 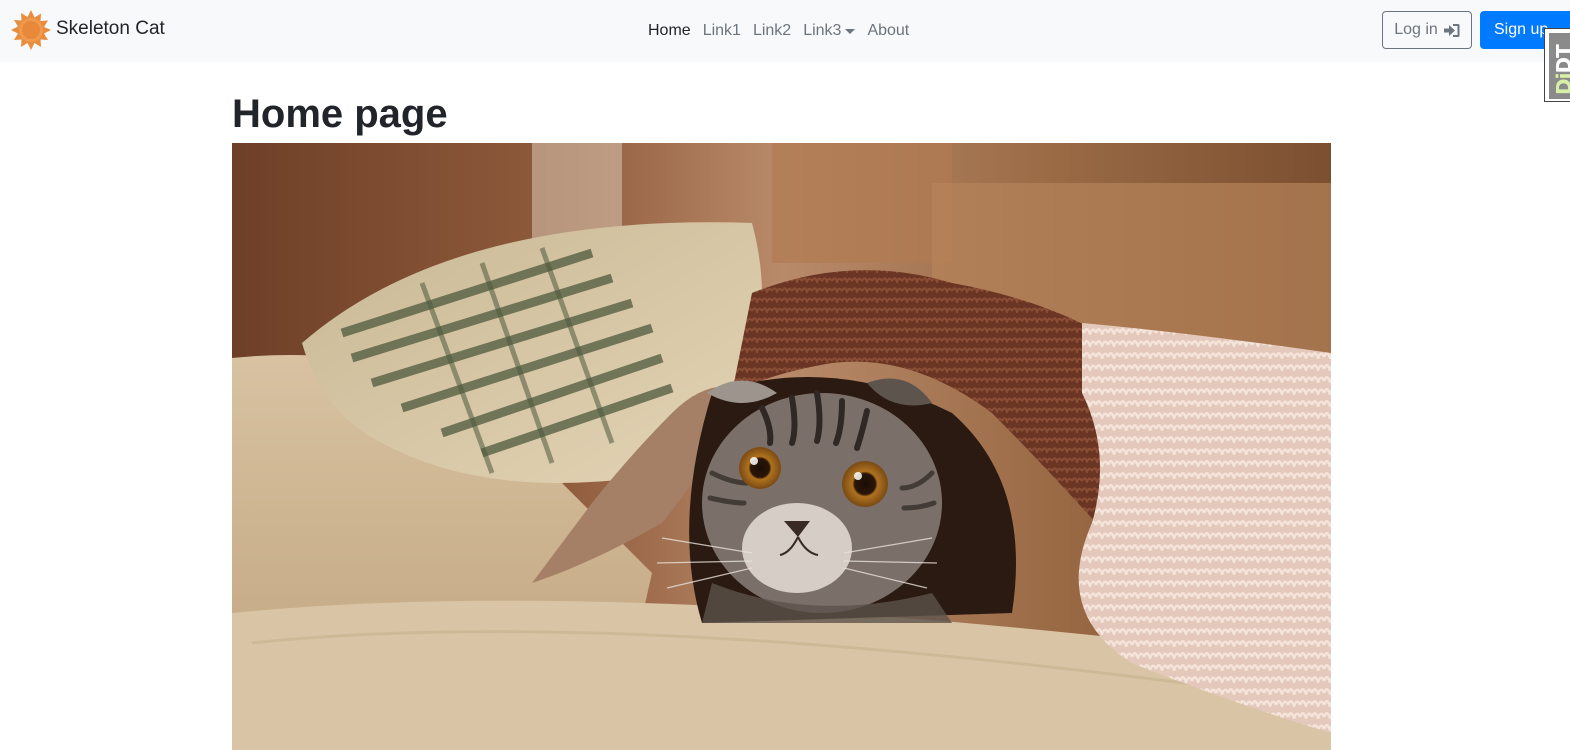 I want to click on login-button: Log in, so click(x=1427, y=30).